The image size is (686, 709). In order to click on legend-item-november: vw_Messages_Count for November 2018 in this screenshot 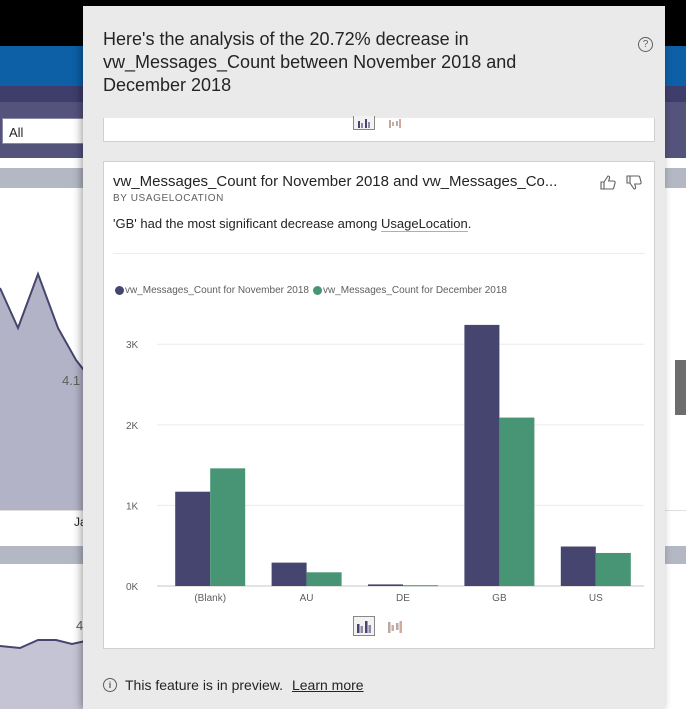, I will do `click(212, 290)`.